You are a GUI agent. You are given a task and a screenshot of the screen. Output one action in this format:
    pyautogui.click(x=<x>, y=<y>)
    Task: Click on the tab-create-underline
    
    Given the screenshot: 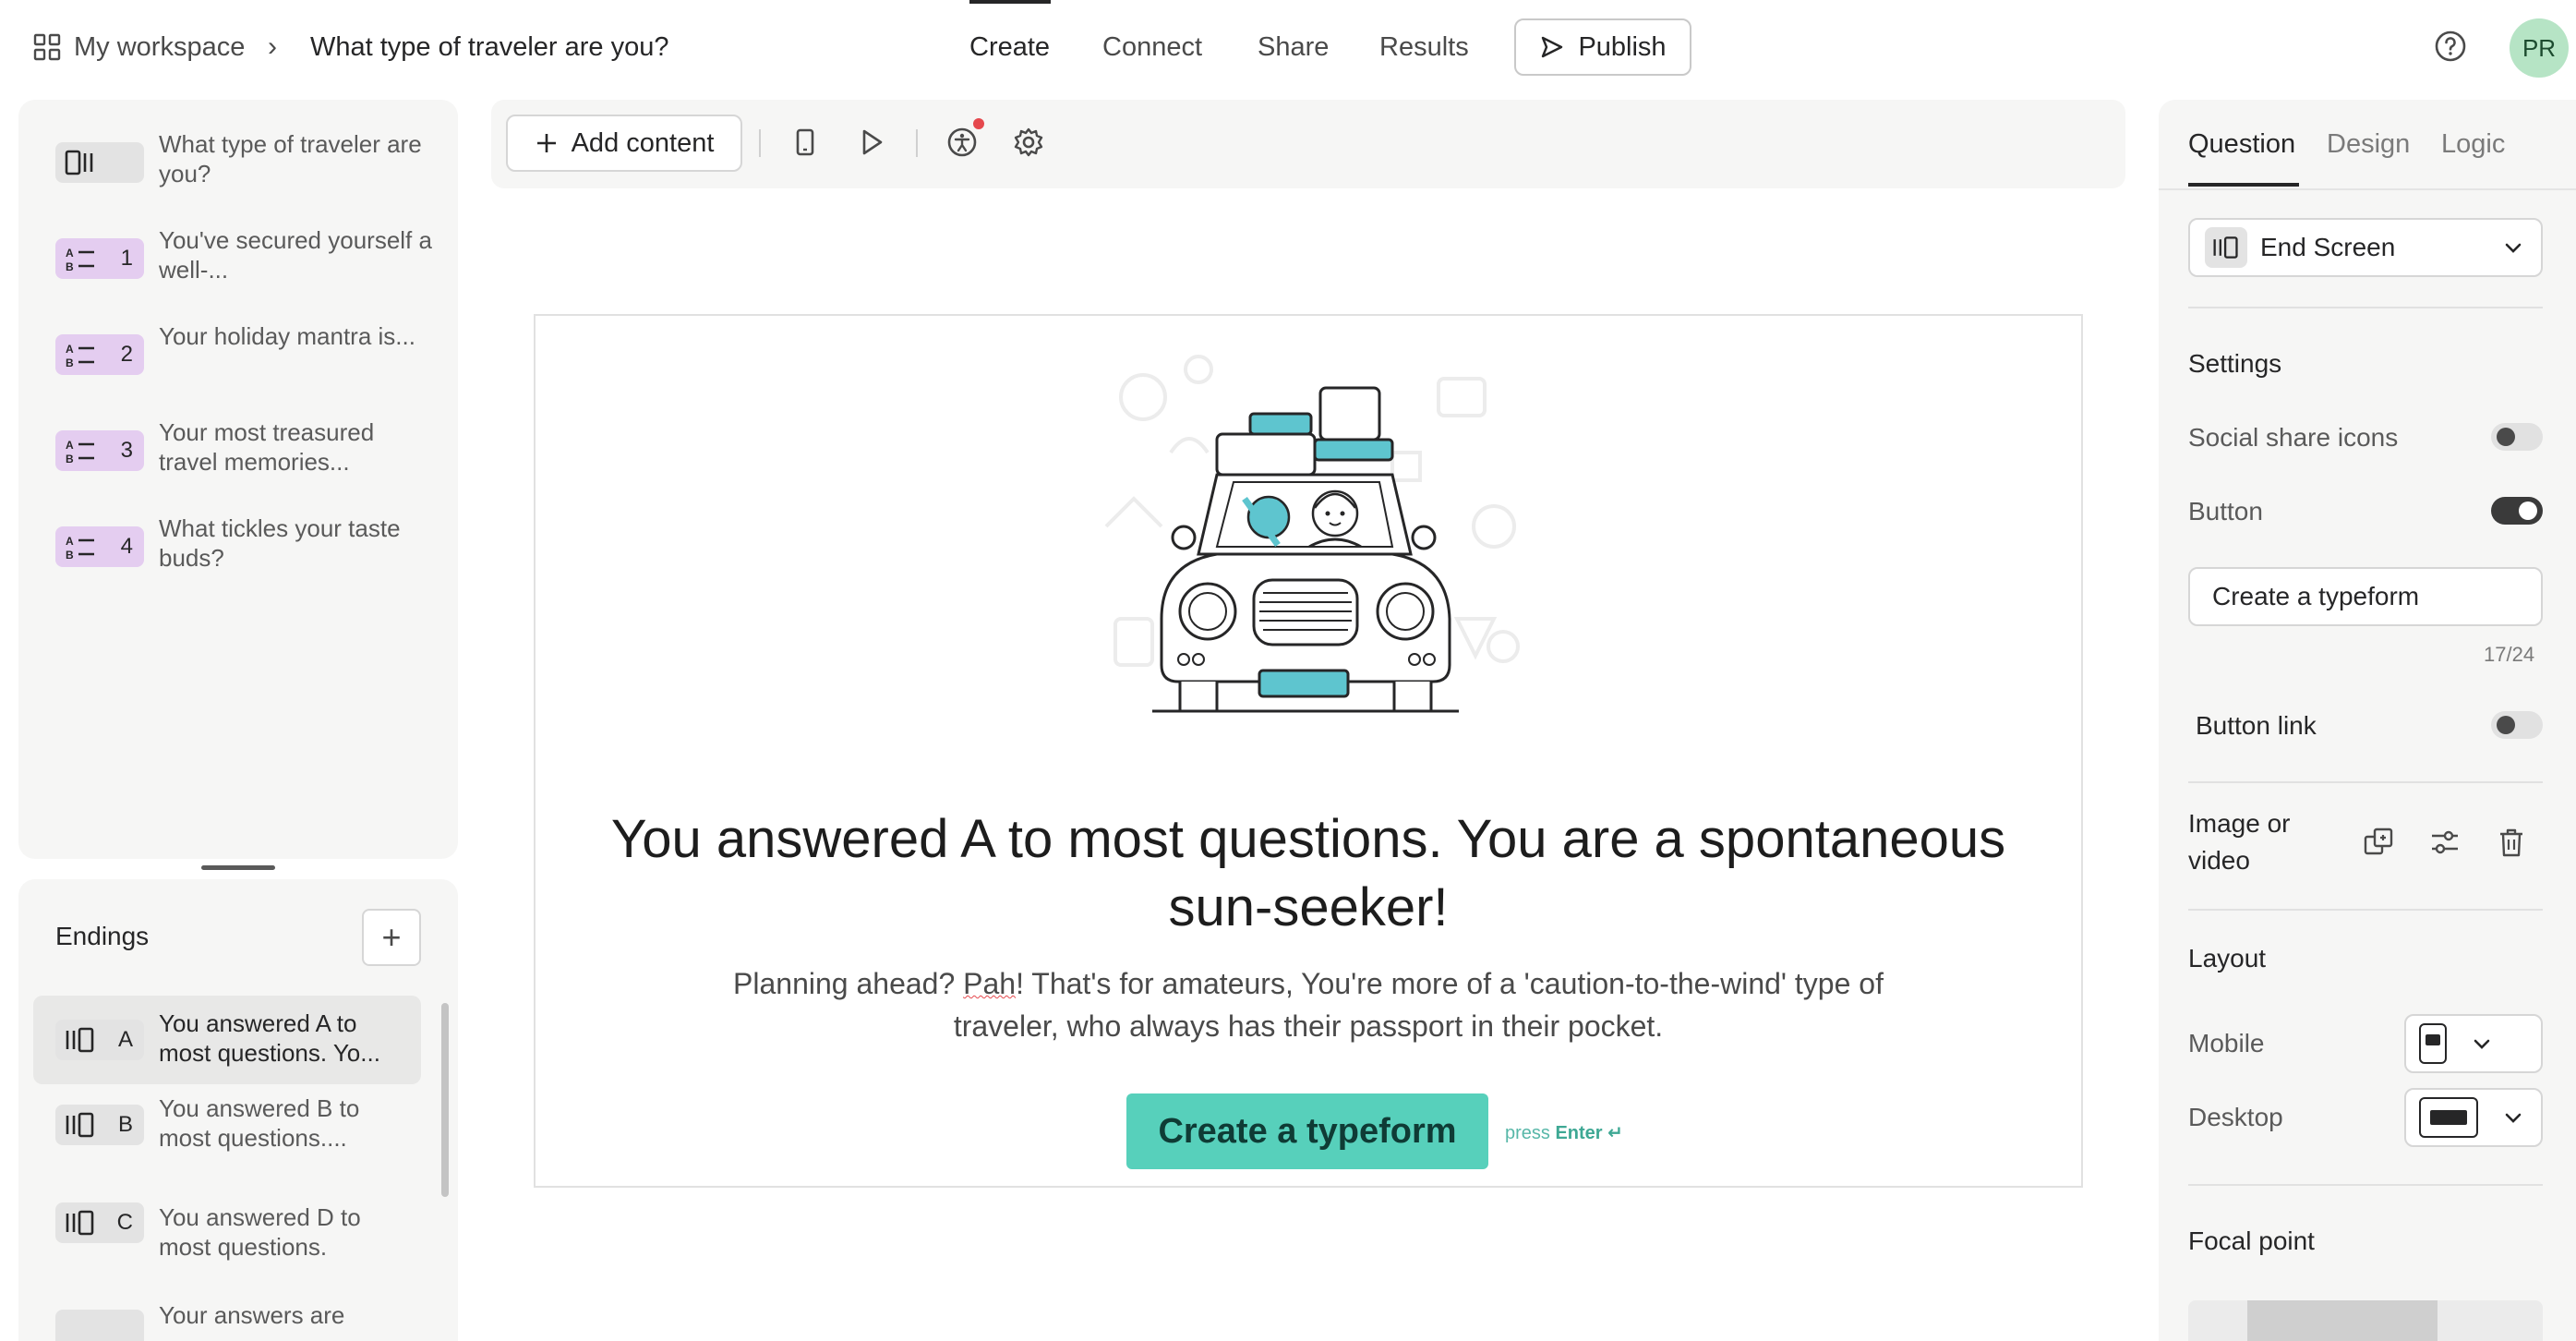 What is the action you would take?
    pyautogui.click(x=1010, y=2)
    